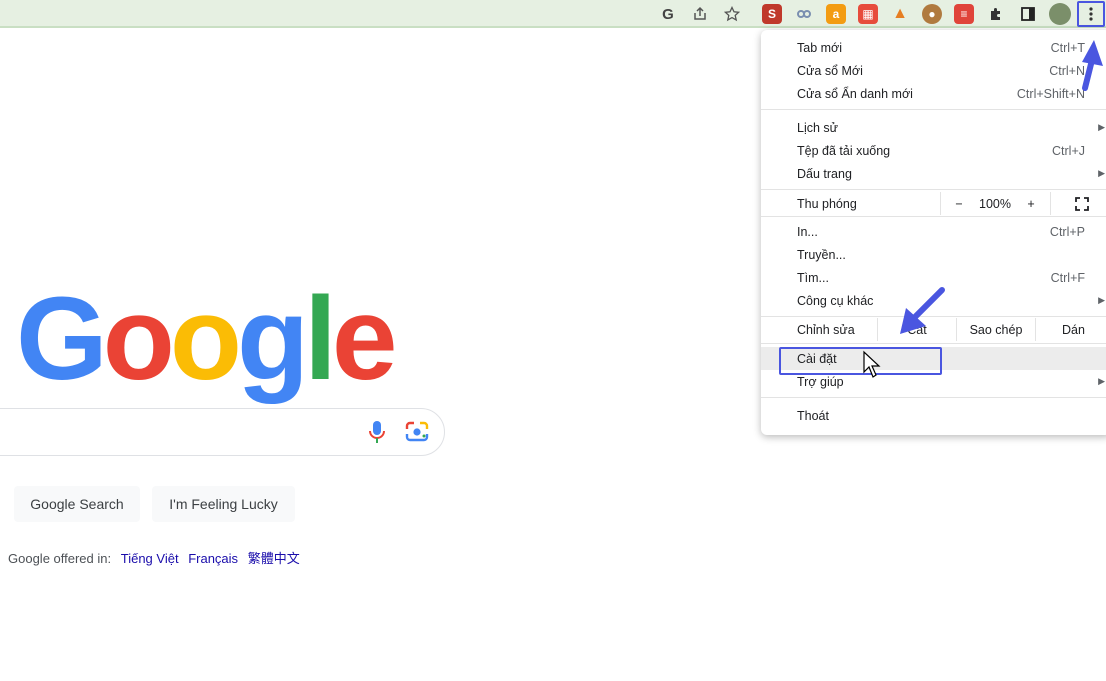 This screenshot has width=1106, height=681. I want to click on incognito-label: Cửa sổ Ẩn danh mới, so click(855, 93).